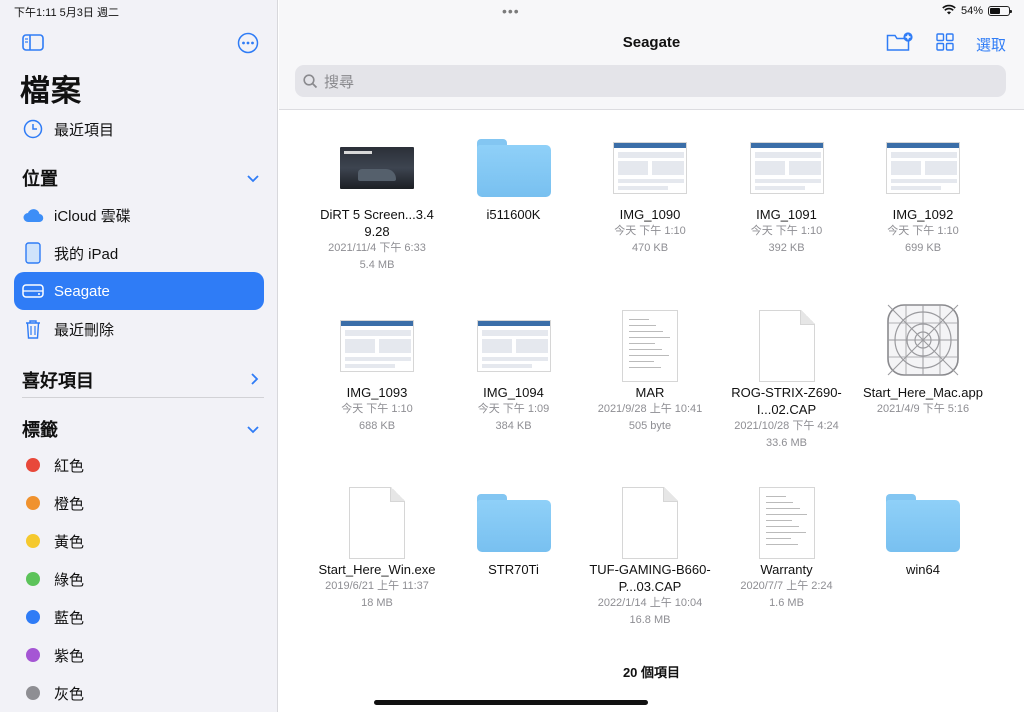  I want to click on file-date: 今天 下午 1:09, so click(513, 409).